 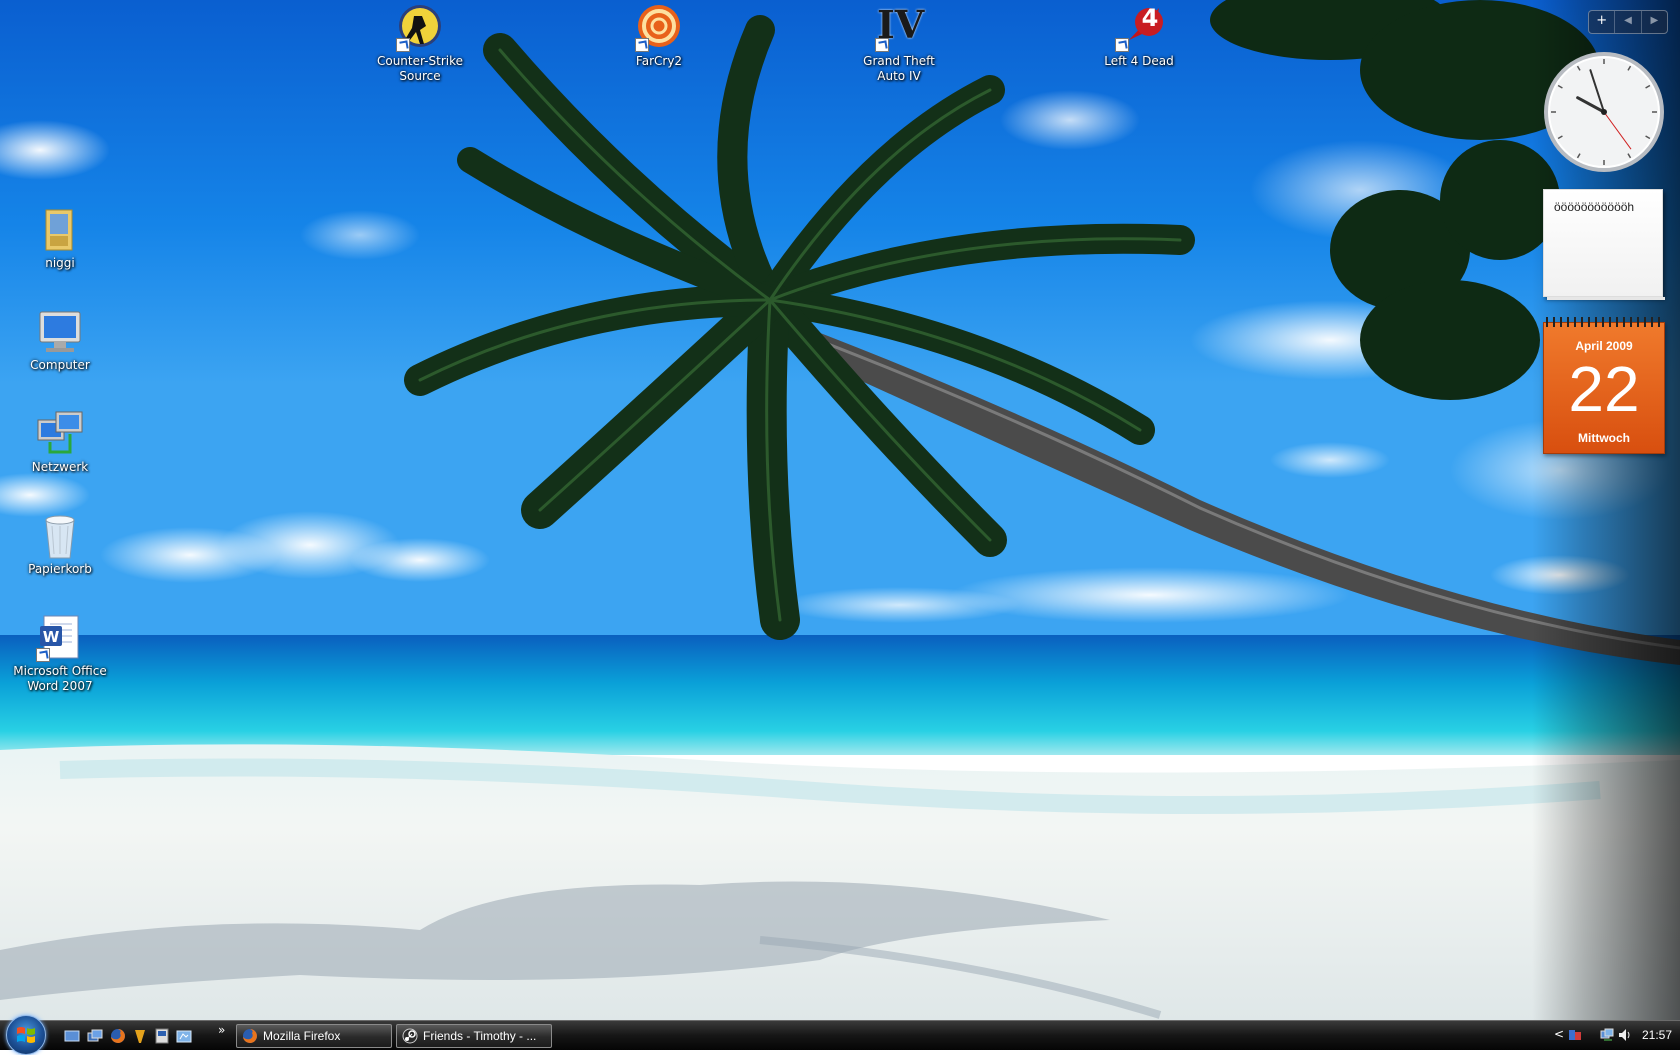 What do you see at coordinates (140, 1036) in the screenshot?
I see `winamp-icon` at bounding box center [140, 1036].